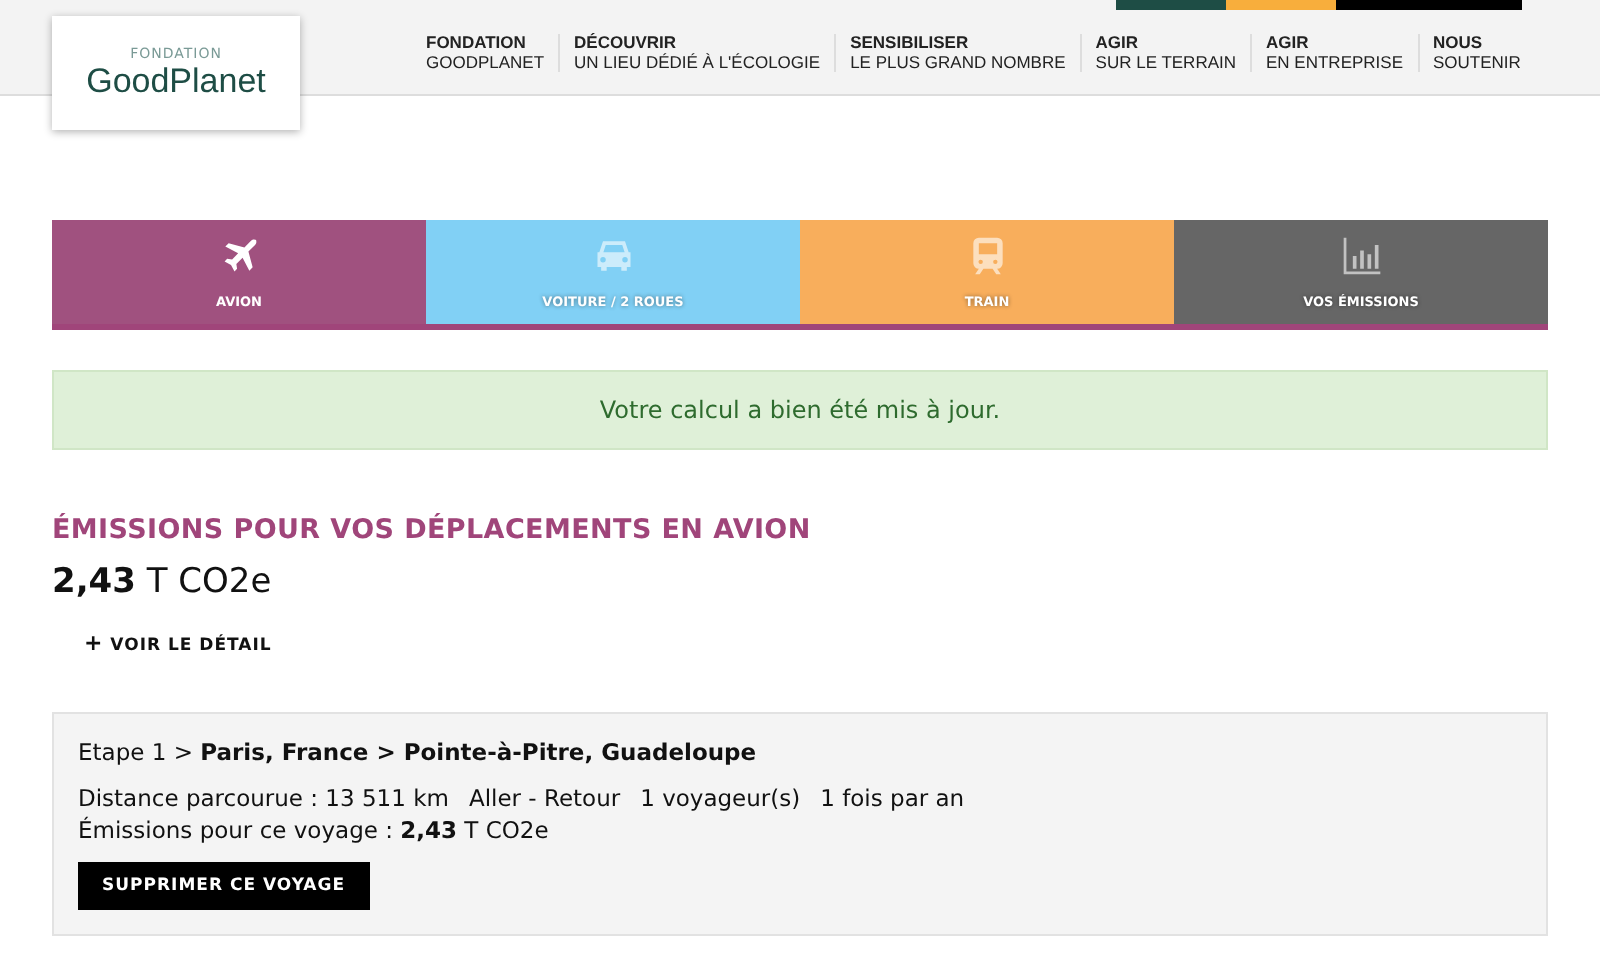 This screenshot has height=970, width=1600. What do you see at coordinates (418, 752) in the screenshot?
I see `trip-title: Etape 1 > Paris, France > Pointe-à-Pitre, Guadeloupe` at bounding box center [418, 752].